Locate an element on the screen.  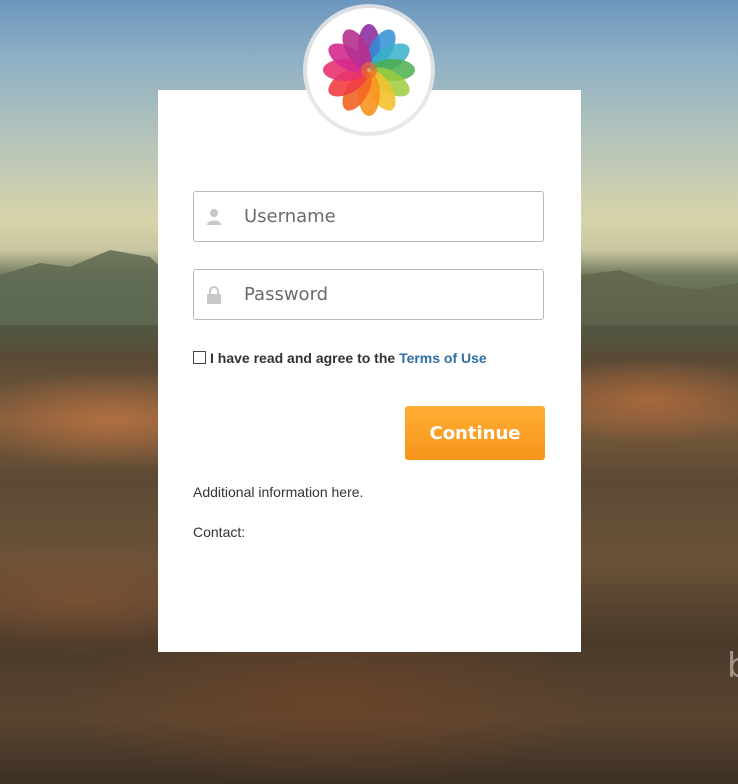
username-field is located at coordinates (368, 216).